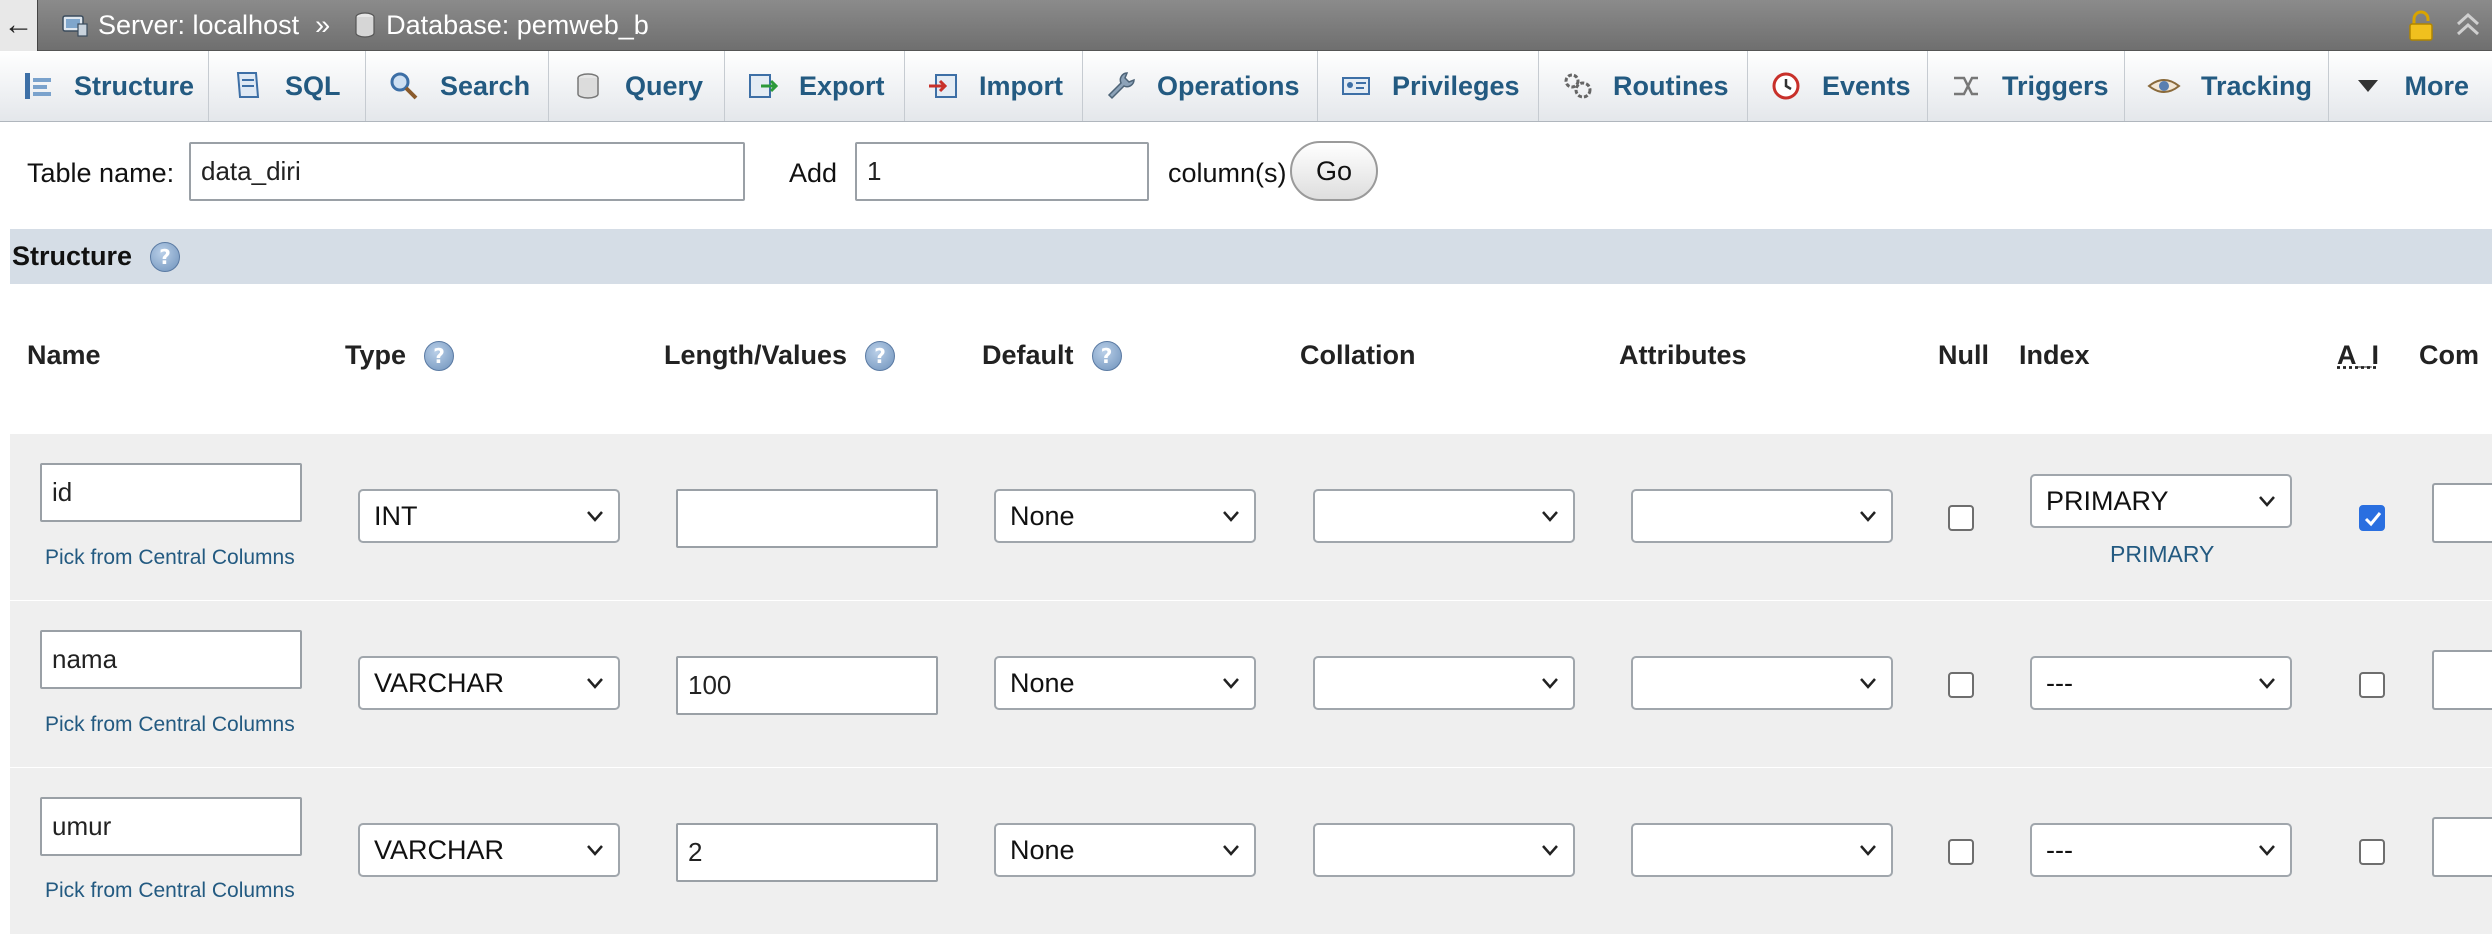  I want to click on tab-more: More, so click(2409, 86).